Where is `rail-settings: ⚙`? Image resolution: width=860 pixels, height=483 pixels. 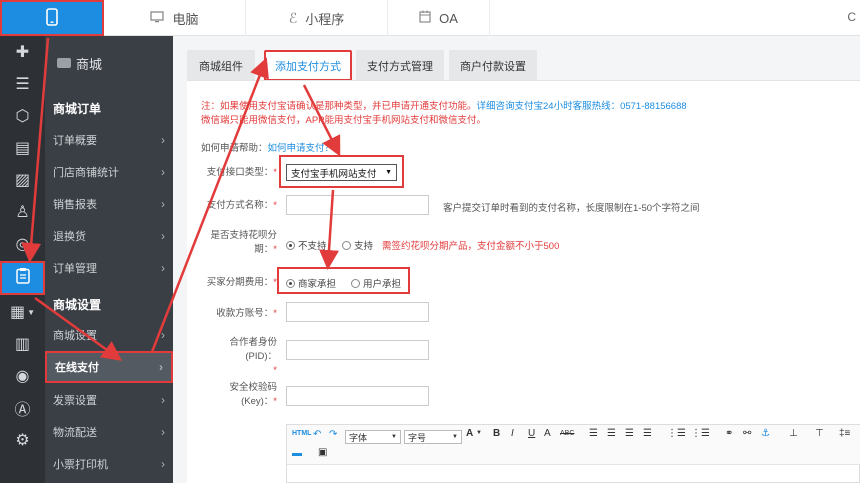 rail-settings: ⚙ is located at coordinates (22, 440).